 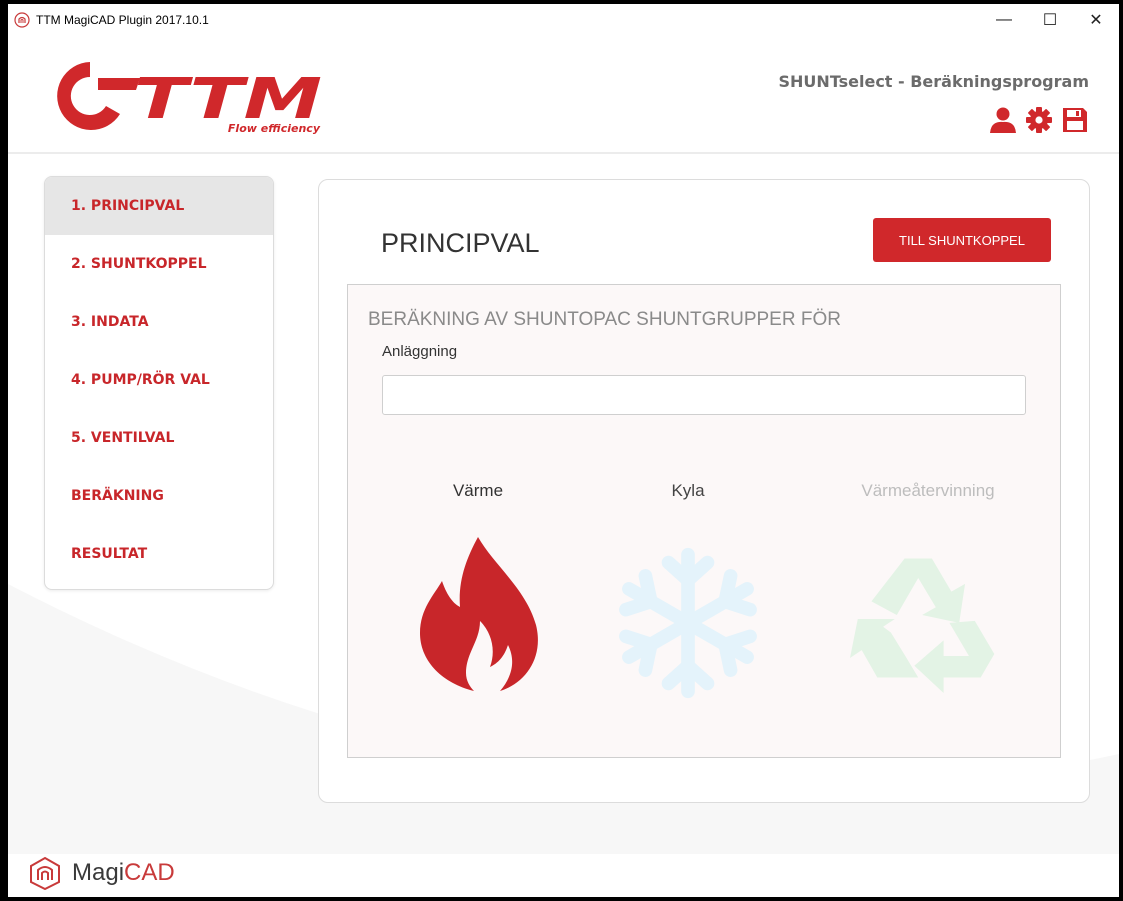 What do you see at coordinates (159, 496) in the screenshot?
I see `sidebar-item-berakning: BERÄKNING` at bounding box center [159, 496].